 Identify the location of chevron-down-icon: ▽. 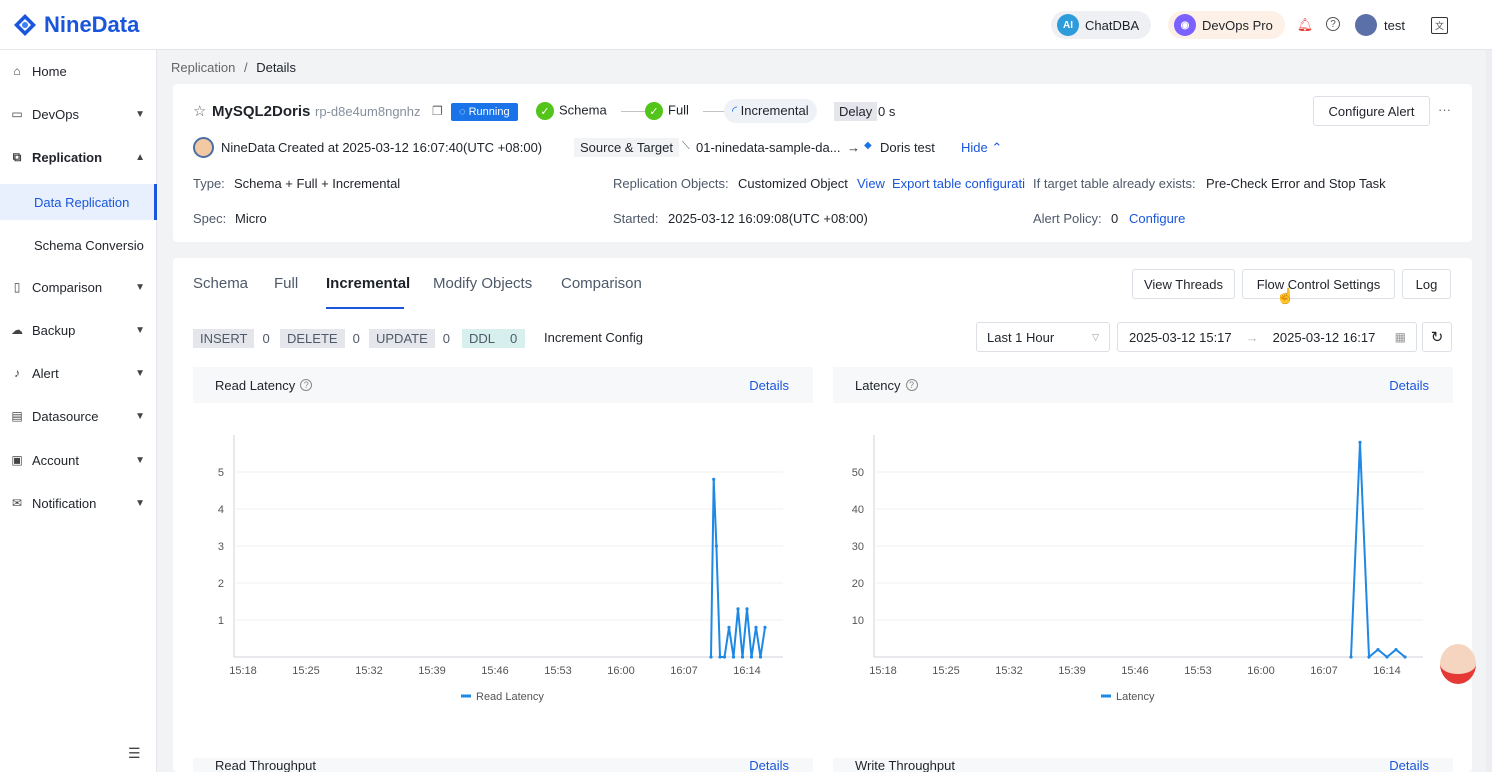
(1095, 336).